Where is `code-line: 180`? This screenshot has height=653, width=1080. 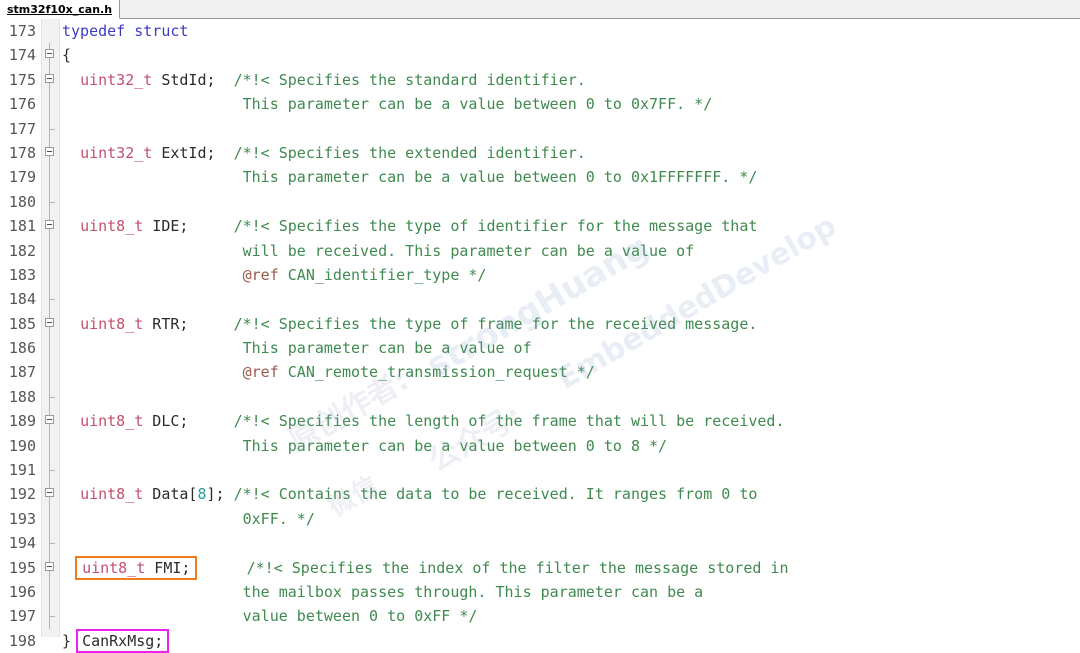
code-line: 180 is located at coordinates (540, 202).